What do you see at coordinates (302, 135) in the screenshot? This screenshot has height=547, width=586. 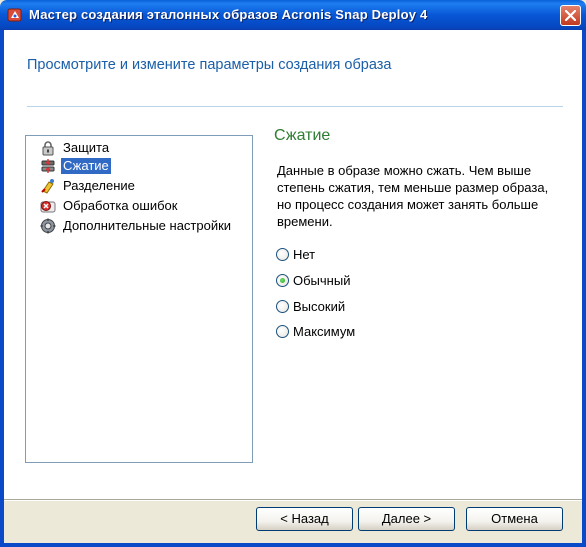 I see `section-title: Сжатие` at bounding box center [302, 135].